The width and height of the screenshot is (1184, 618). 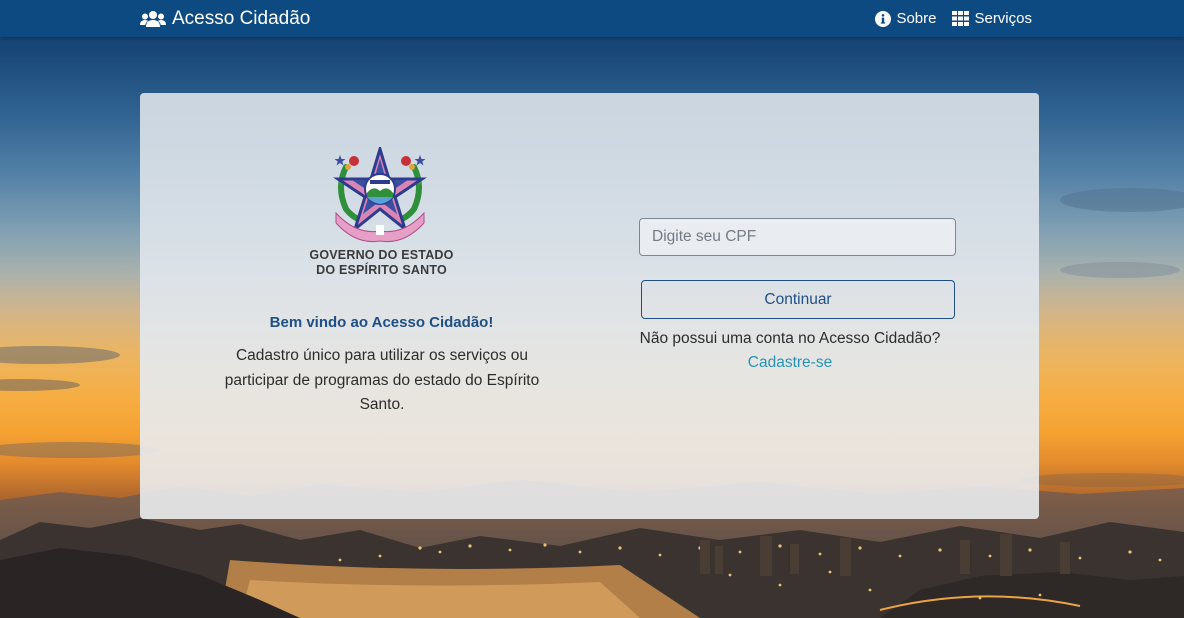 I want to click on users-icon, so click(x=153, y=19).